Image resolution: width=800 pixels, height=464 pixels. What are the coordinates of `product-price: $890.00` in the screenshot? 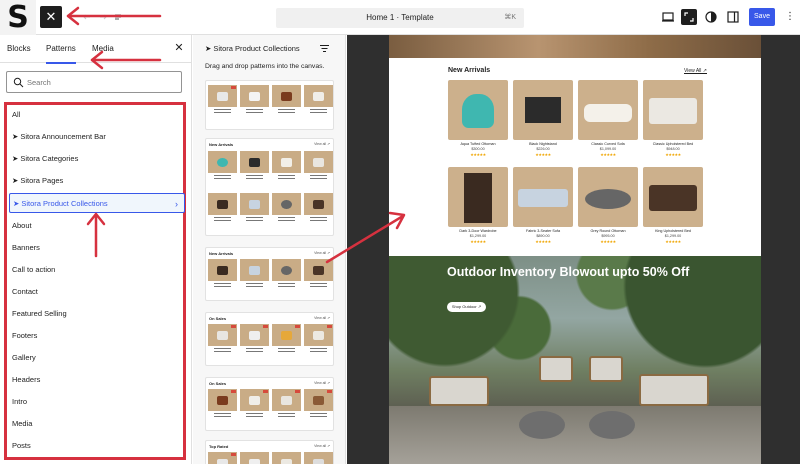 It's located at (543, 236).